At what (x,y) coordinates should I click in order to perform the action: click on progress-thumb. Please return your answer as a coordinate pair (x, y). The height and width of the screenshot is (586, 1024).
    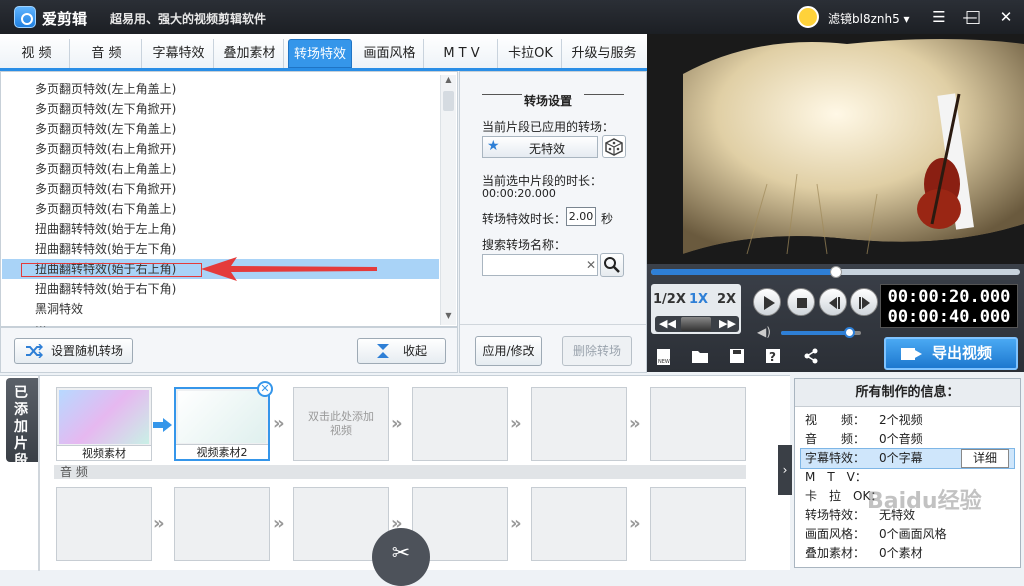
    Looking at the image, I should click on (835, 272).